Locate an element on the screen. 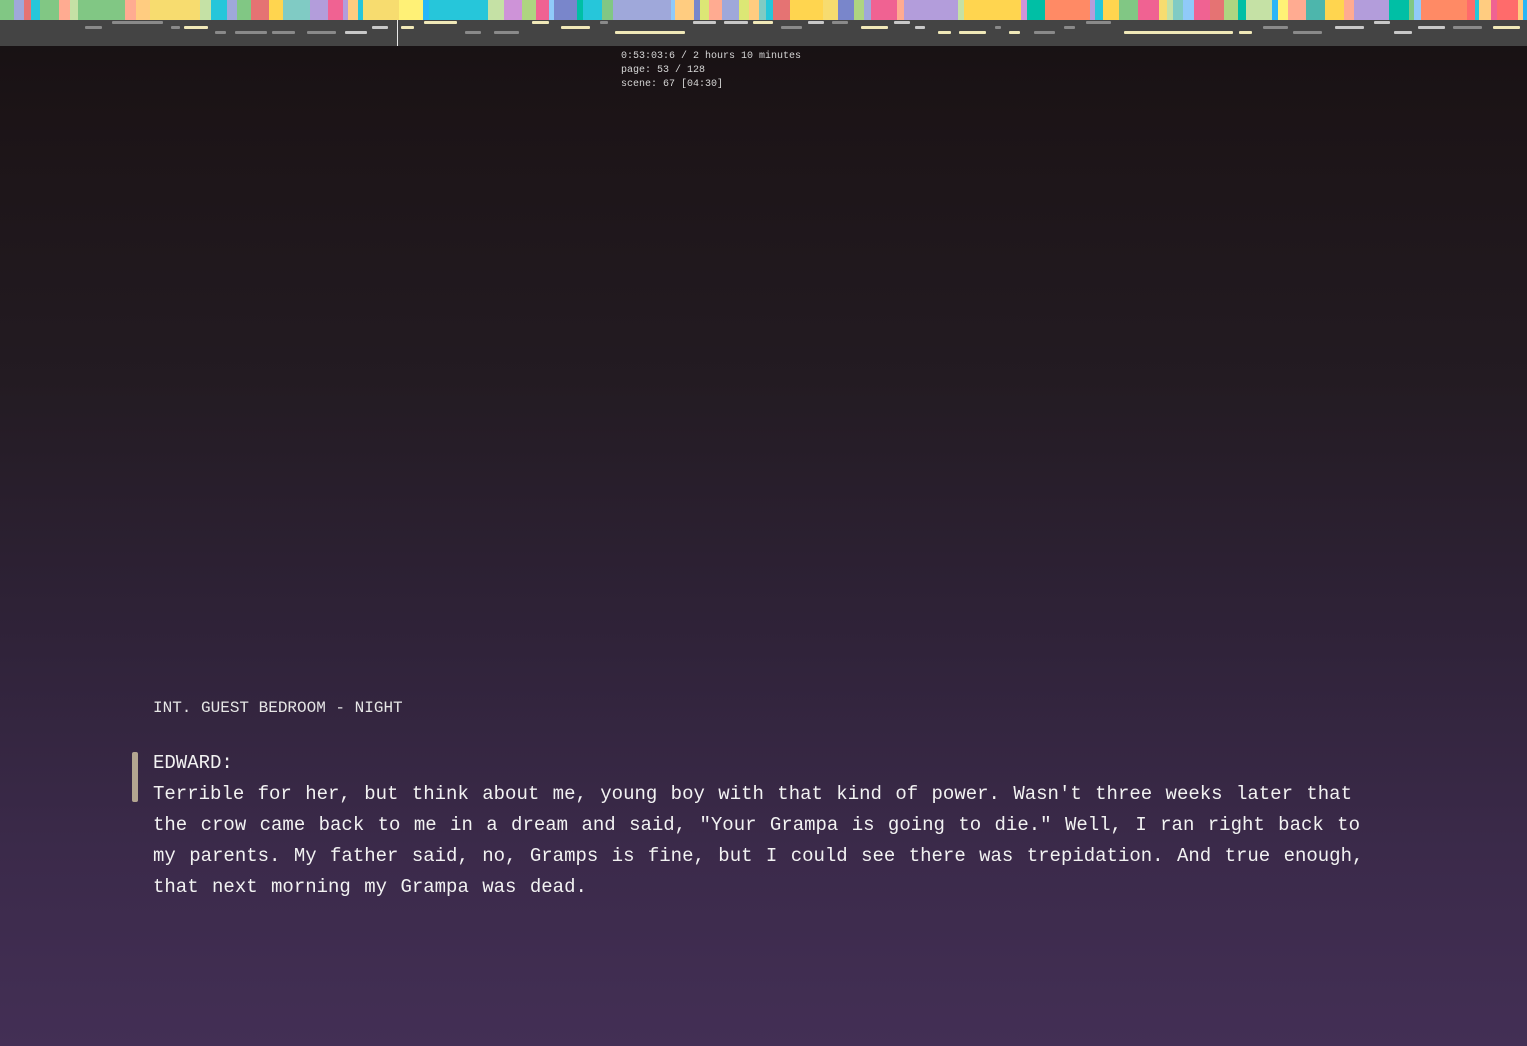 The height and width of the screenshot is (1046, 1527). active-line-marker is located at coordinates (135, 777).